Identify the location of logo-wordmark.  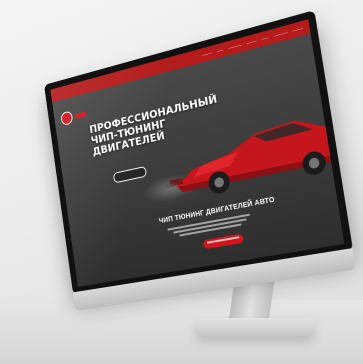
(80, 114).